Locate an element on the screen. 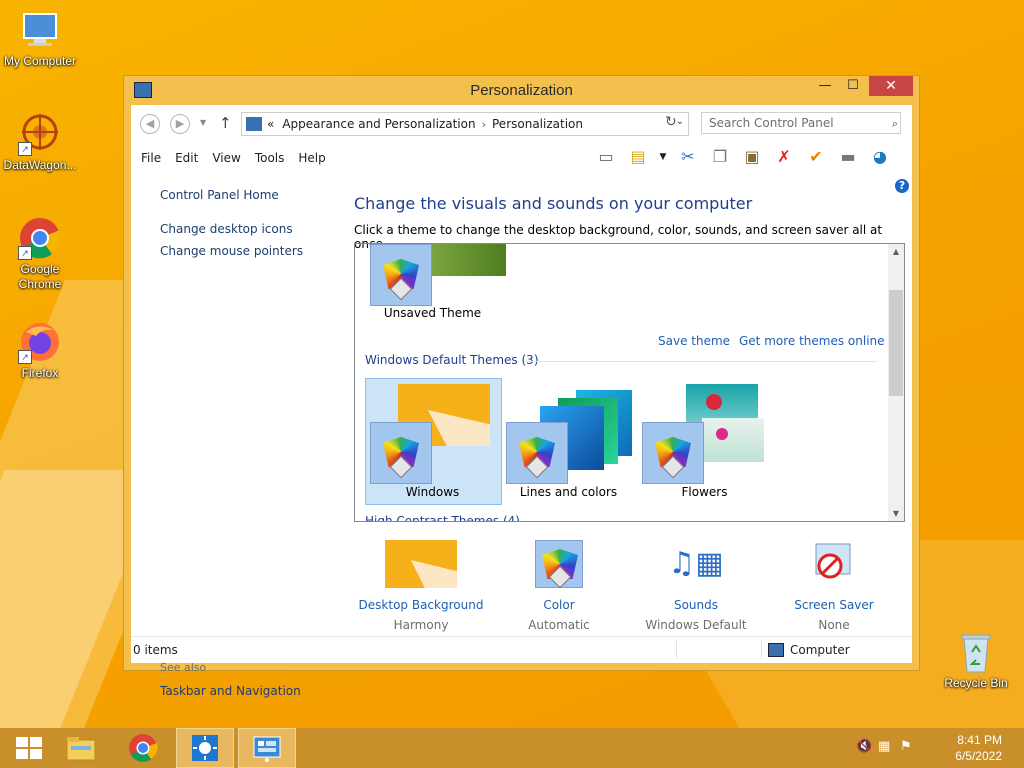 The width and height of the screenshot is (1024, 768). color-item: Color Automatic is located at coordinates (559, 586).